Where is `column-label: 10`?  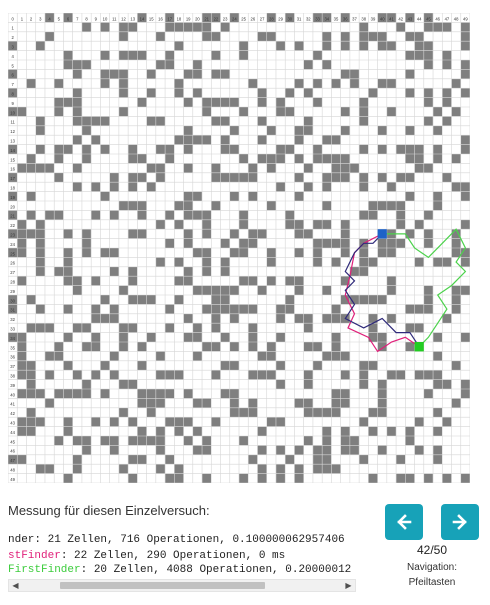 column-label: 10 is located at coordinates (105, 18).